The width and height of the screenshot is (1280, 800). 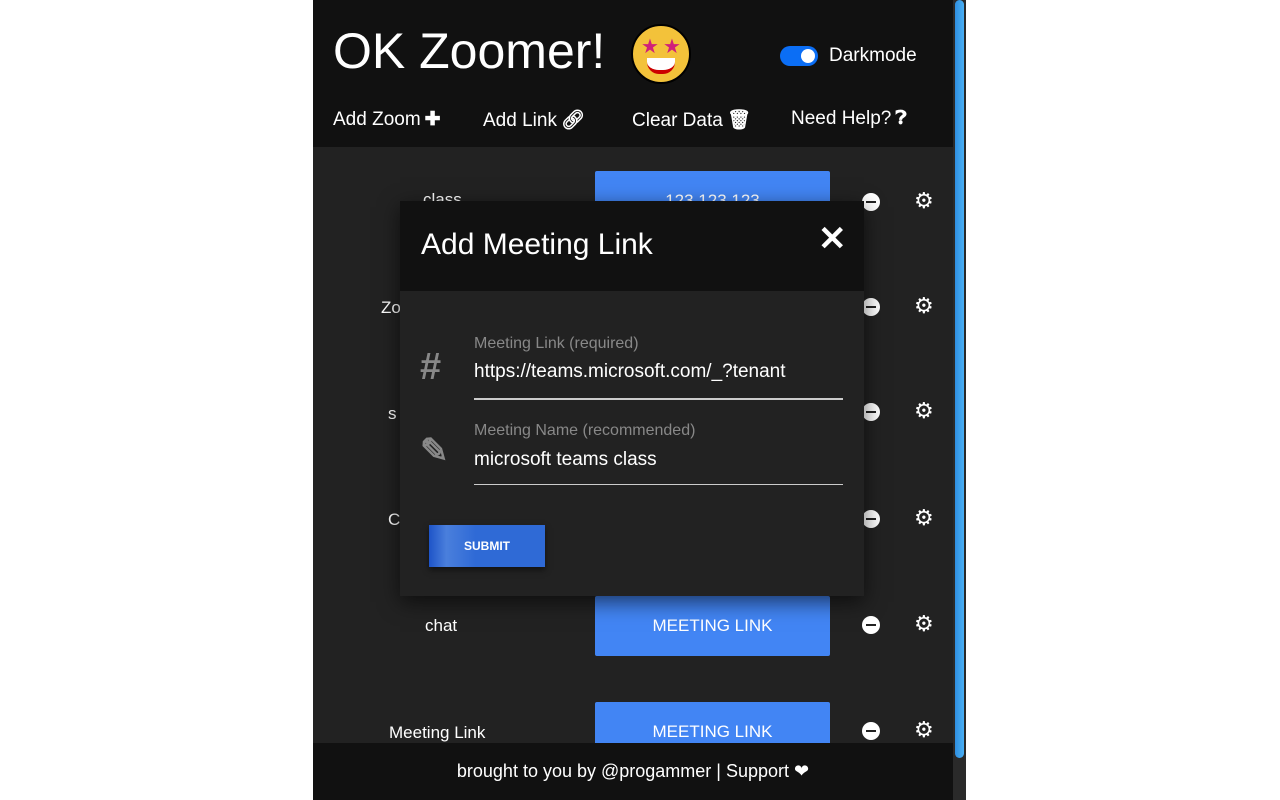 What do you see at coordinates (394, 519) in the screenshot?
I see `row-label: C` at bounding box center [394, 519].